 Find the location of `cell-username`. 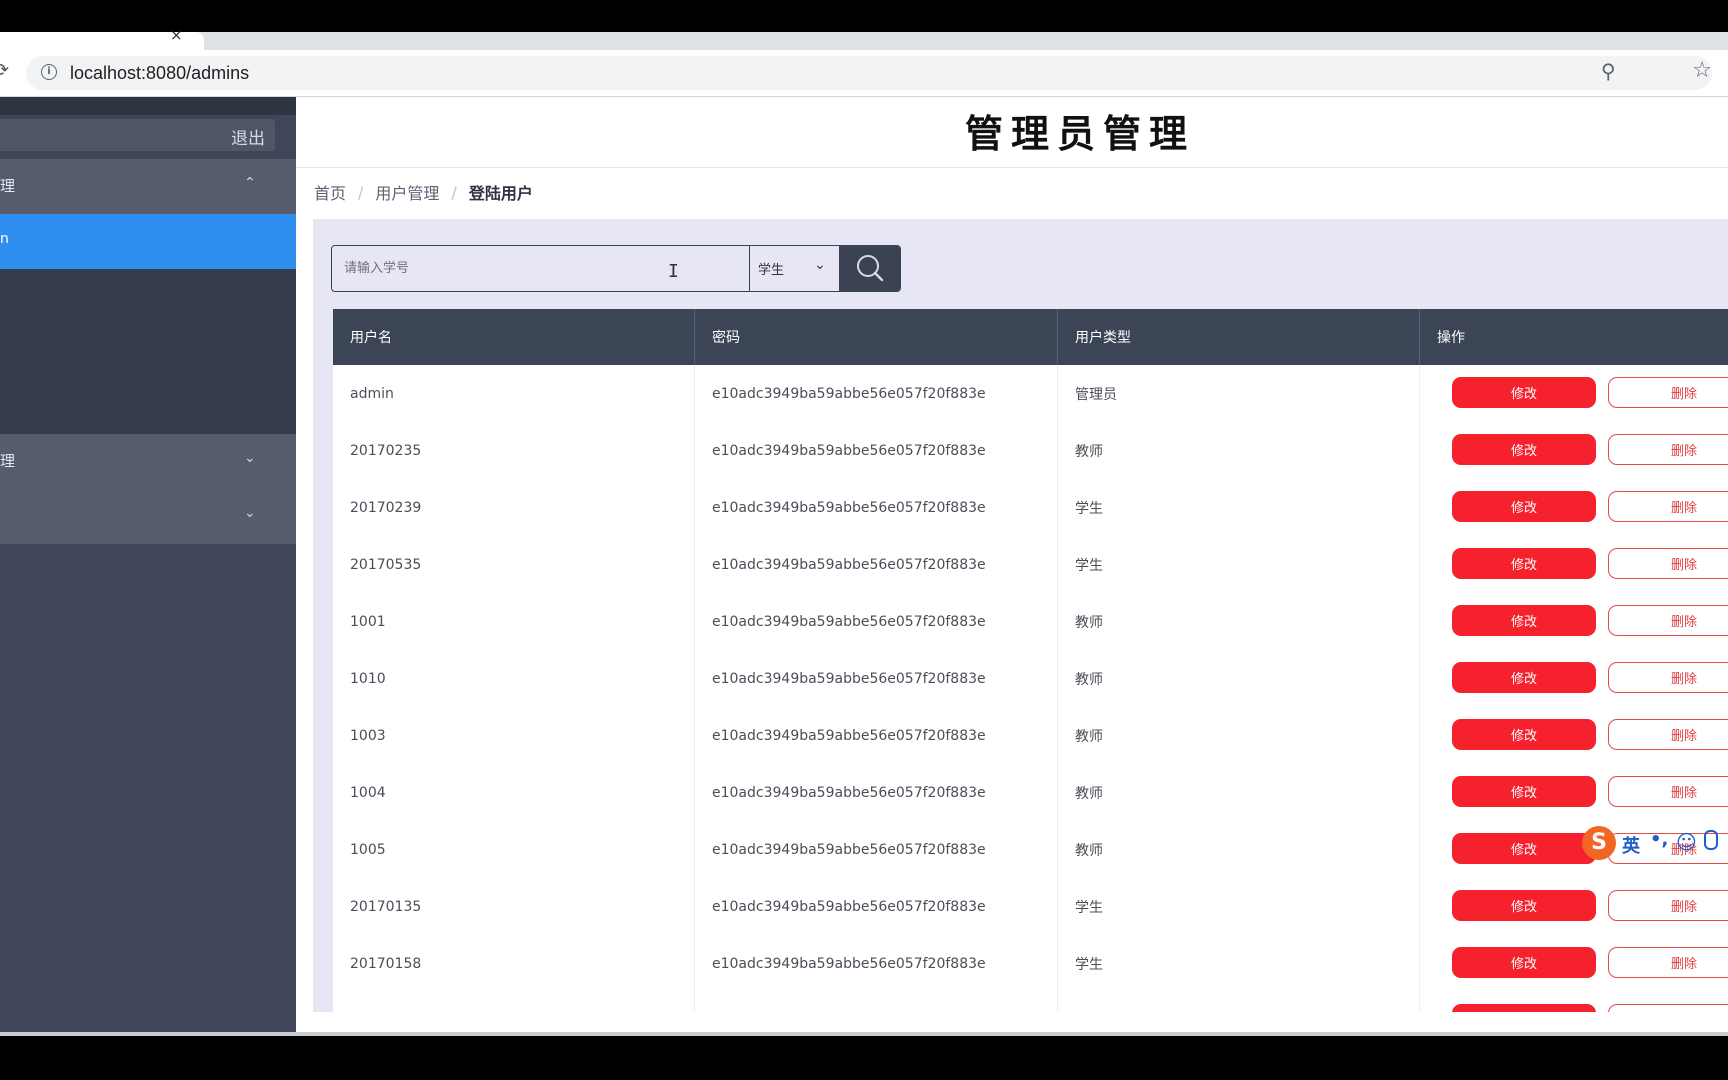

cell-username is located at coordinates (514, 1002).